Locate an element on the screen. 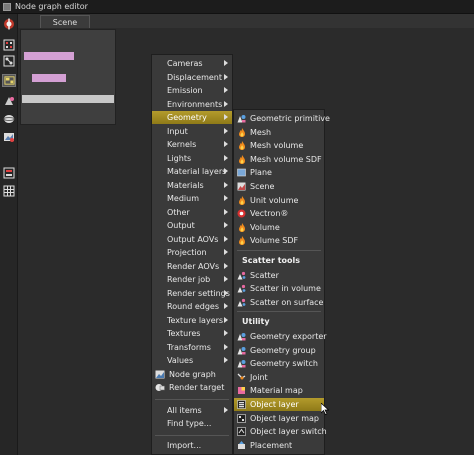 The width and height of the screenshot is (474, 455). menu-item-unit-volume: Unit volume is located at coordinates (279, 200).